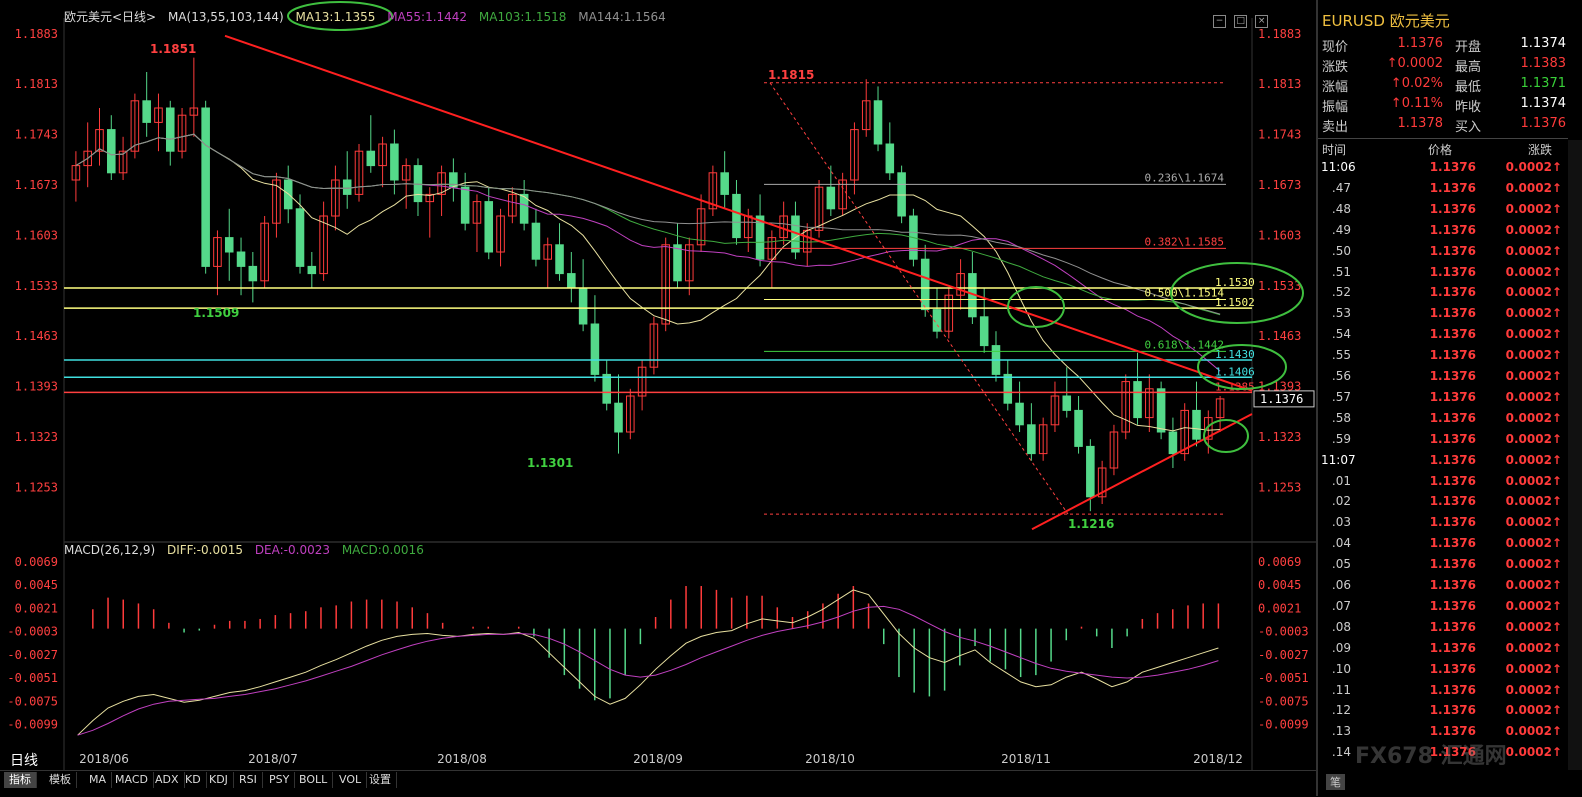 Image resolution: width=1582 pixels, height=797 pixels. I want to click on tab-2: MA, so click(98, 780).